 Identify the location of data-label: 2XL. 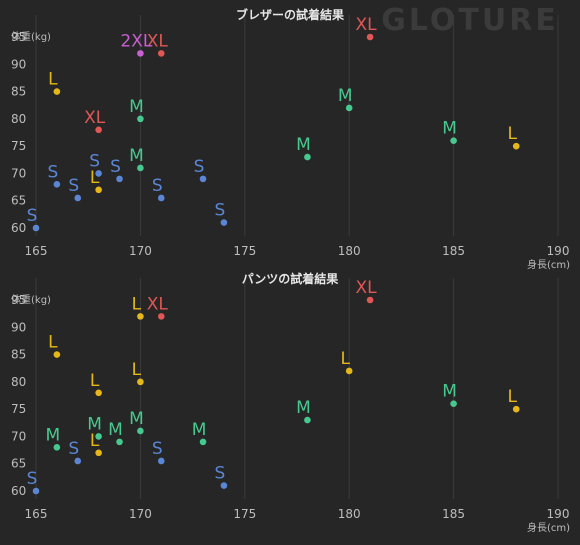
(136, 41).